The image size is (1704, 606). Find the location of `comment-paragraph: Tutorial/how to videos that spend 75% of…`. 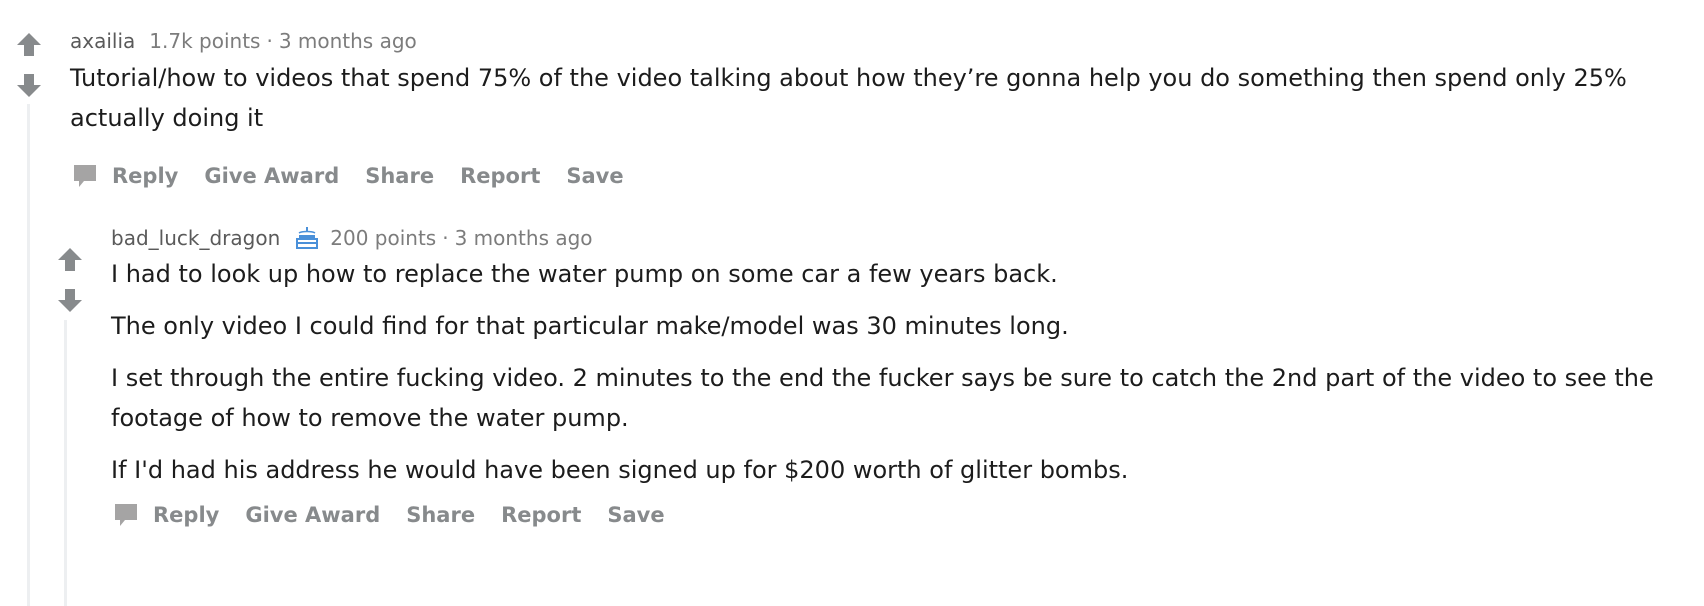

comment-paragraph: Tutorial/how to videos that spend 75% of… is located at coordinates (848, 98).